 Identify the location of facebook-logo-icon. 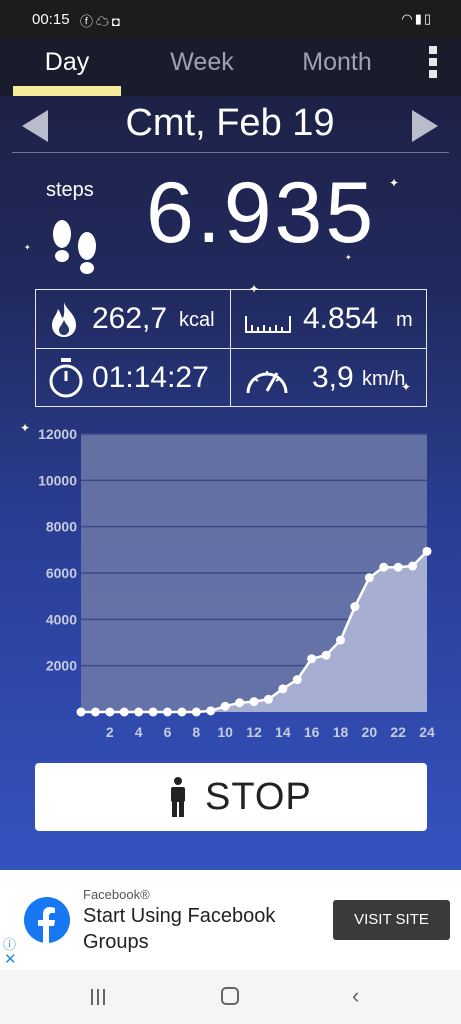
(47, 920).